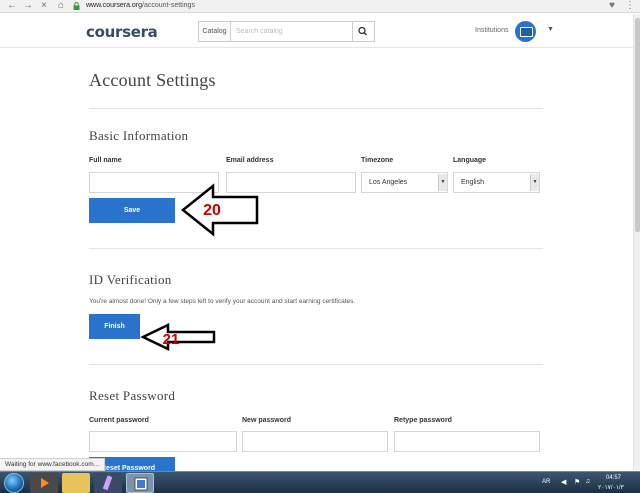  Describe the element at coordinates (388, 182) in the screenshot. I see `timezone-value: Los Angeles` at that location.